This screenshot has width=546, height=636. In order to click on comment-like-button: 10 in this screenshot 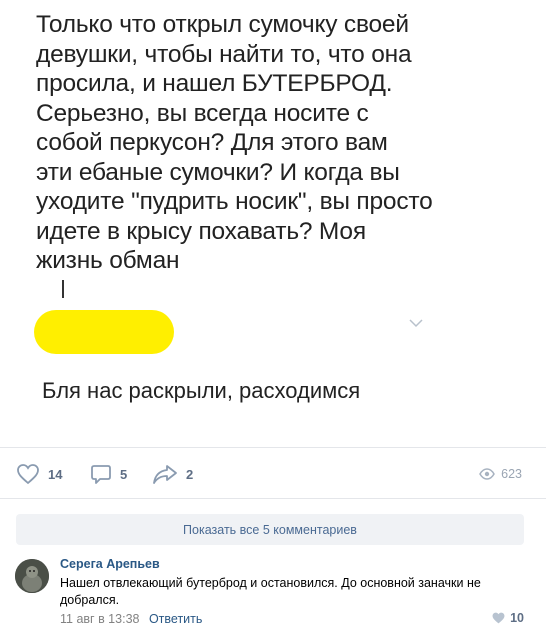, I will do `click(508, 618)`.